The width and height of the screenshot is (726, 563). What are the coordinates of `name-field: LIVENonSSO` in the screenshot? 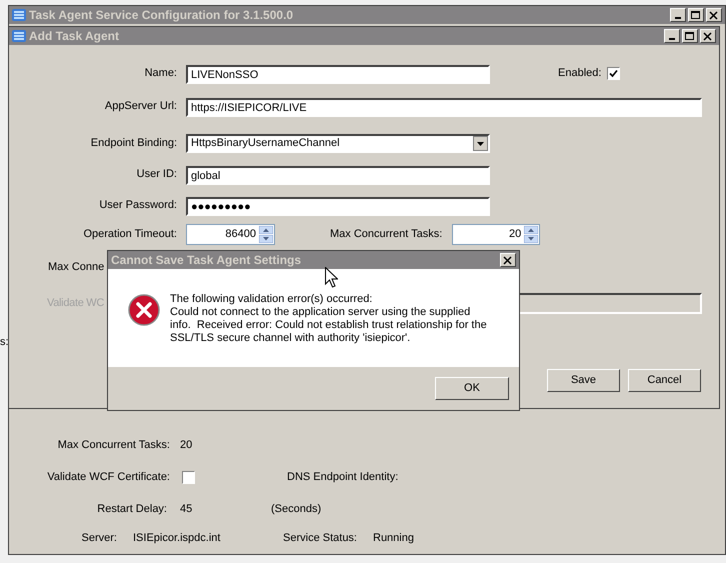 It's located at (338, 74).